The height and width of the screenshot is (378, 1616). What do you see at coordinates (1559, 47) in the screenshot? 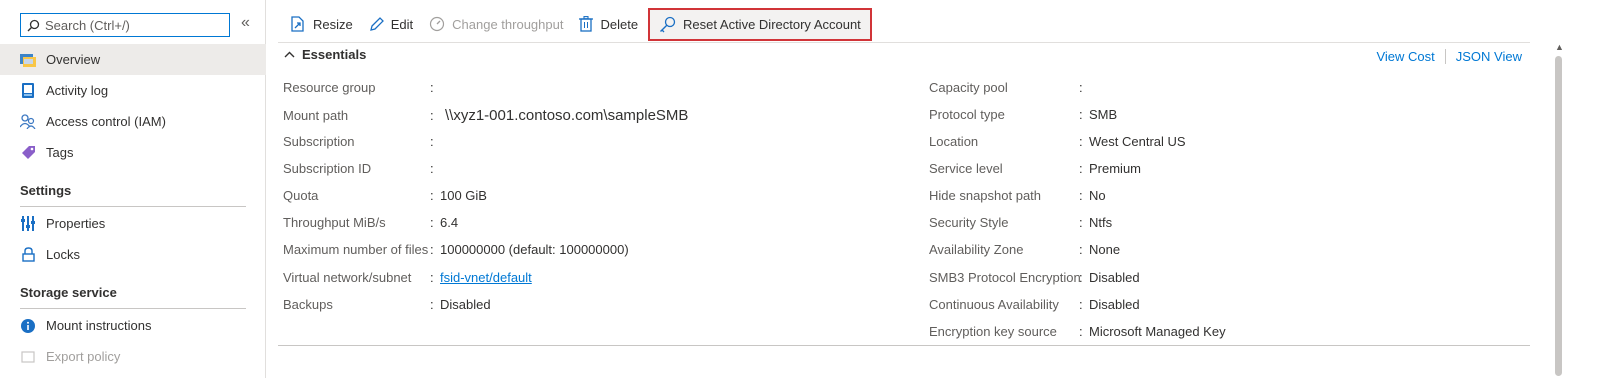
I see `scroll-up-icon: ▲` at bounding box center [1559, 47].